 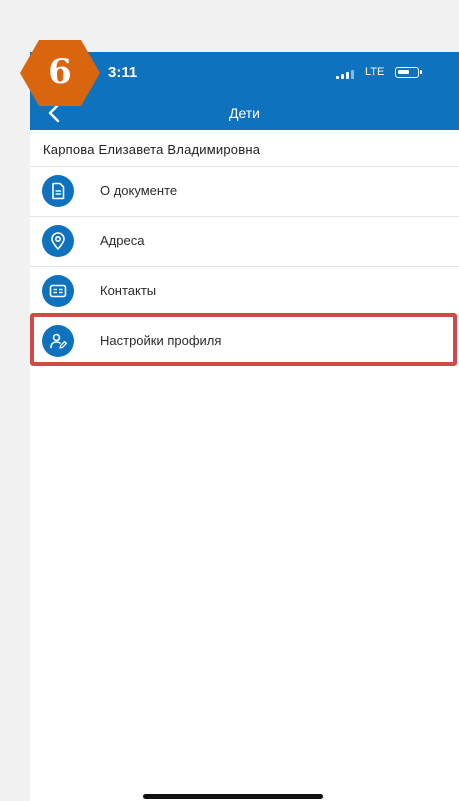 I want to click on battery-icon, so click(x=408, y=72).